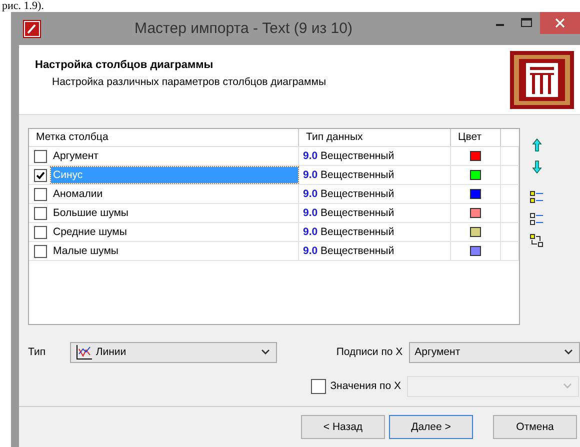 This screenshot has width=580, height=447. Describe the element at coordinates (244, 28) in the screenshot. I see `window-title: Мастер импорта - Text (9 из 10)` at that location.